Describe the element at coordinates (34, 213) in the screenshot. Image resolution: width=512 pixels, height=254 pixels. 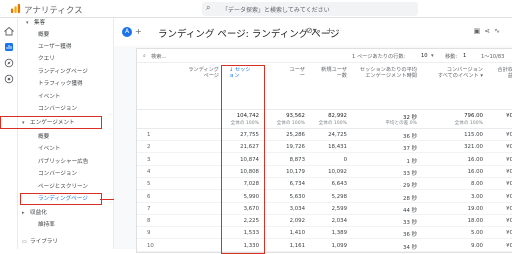
I see `nav-monetization-header: ▸ 収益化` at that location.